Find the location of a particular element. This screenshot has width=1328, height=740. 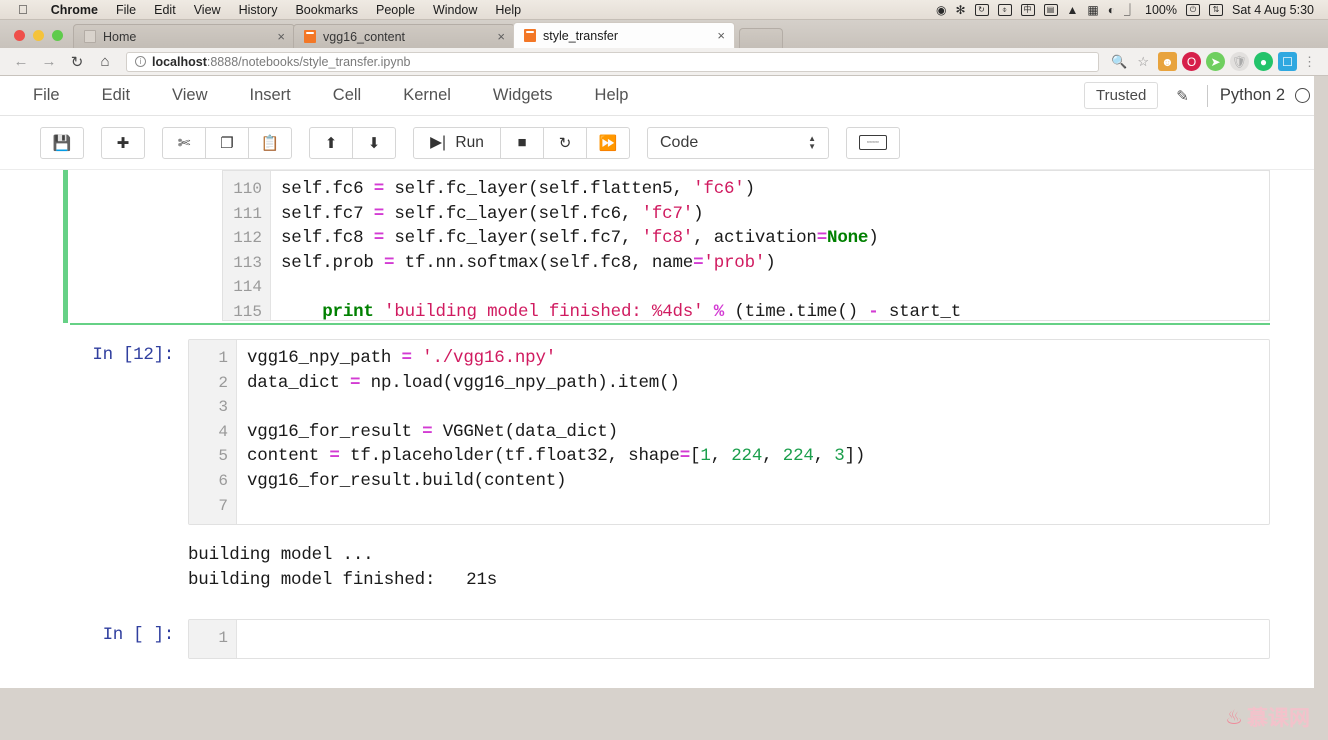

line-number: 2 is located at coordinates (223, 382).